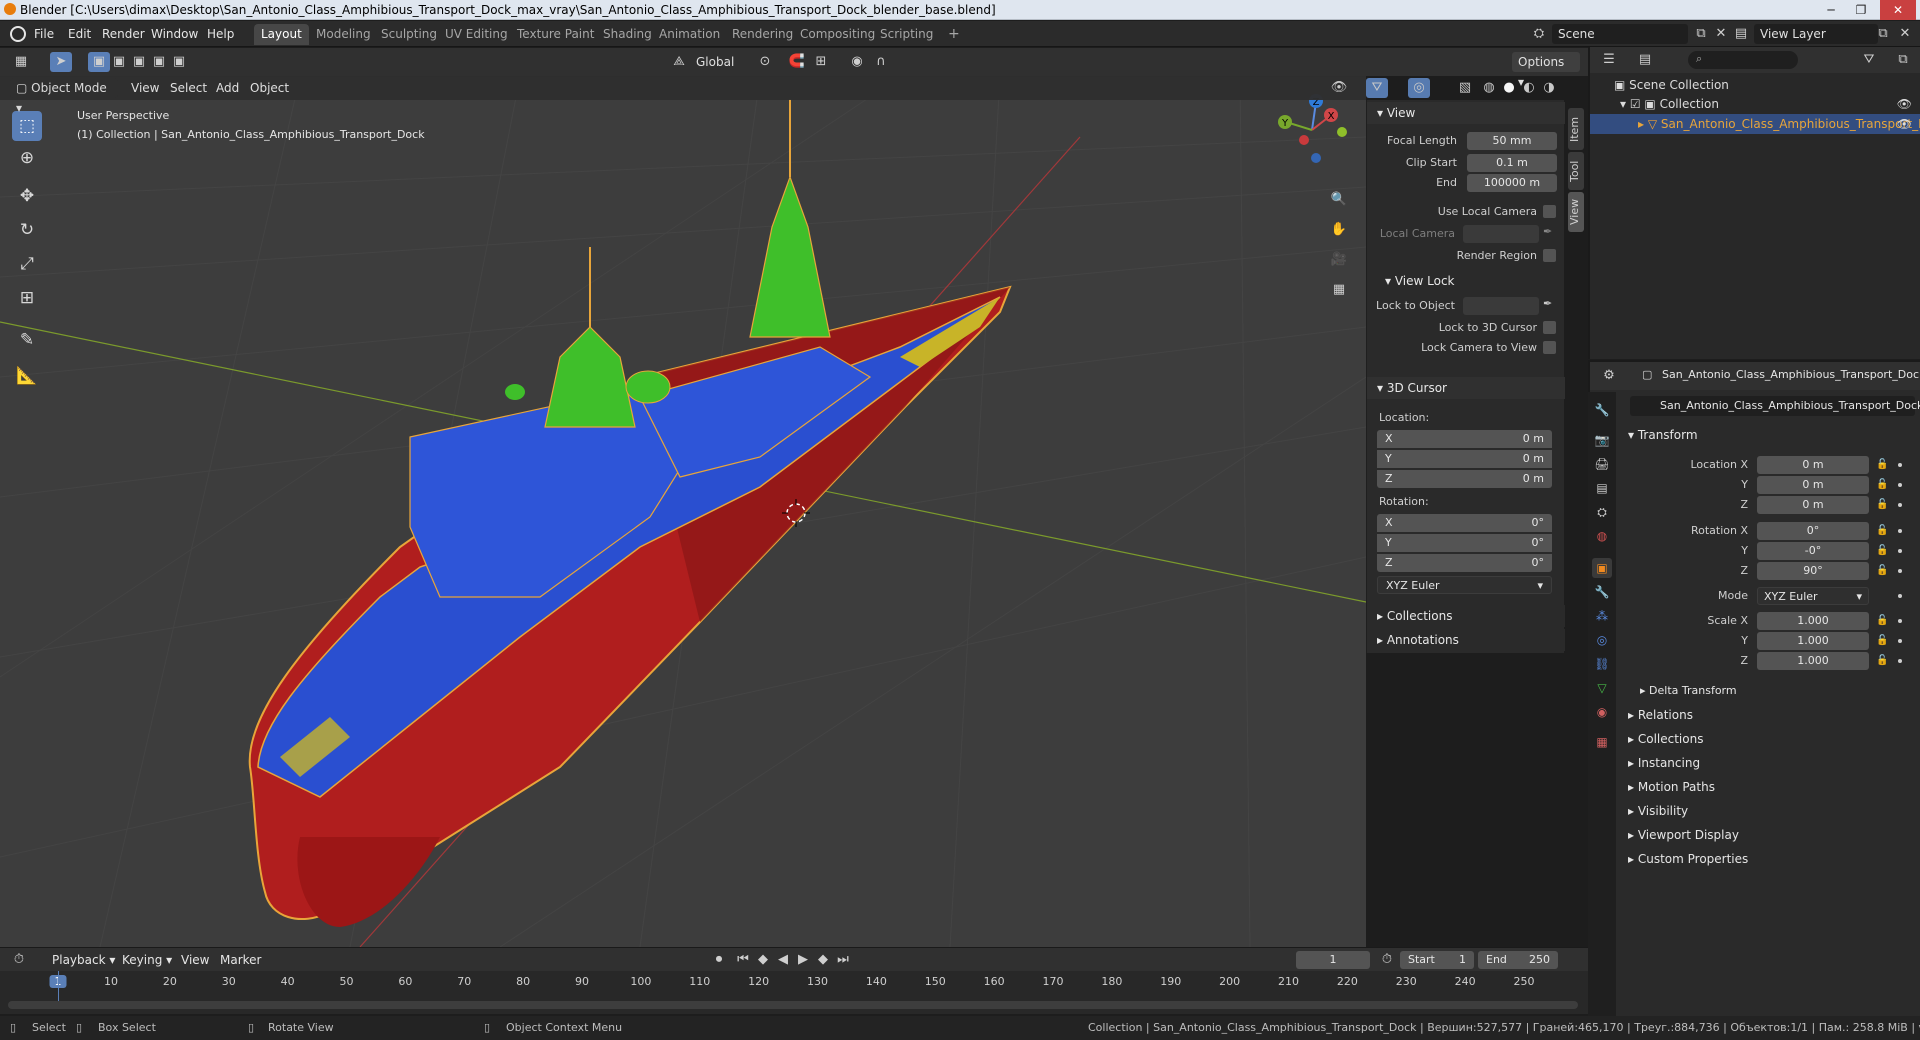 The width and height of the screenshot is (1920, 1040). I want to click on workspace-tab-compositing: Compositing, so click(837, 34).